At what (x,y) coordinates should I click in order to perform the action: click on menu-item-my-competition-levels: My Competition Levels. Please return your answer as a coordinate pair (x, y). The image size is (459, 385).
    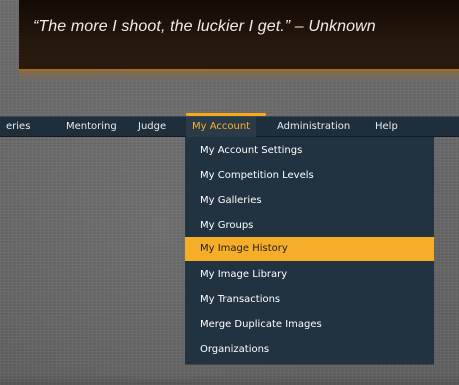
    Looking at the image, I should click on (309, 176).